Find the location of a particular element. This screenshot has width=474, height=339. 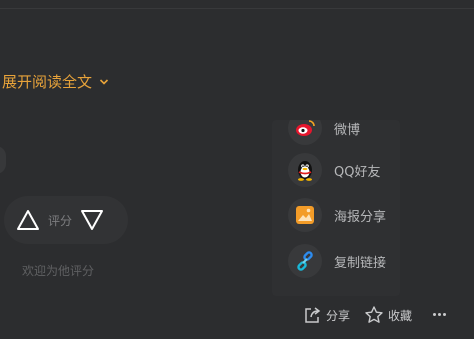

expand-label: 展开阅读全文 is located at coordinates (47, 82).